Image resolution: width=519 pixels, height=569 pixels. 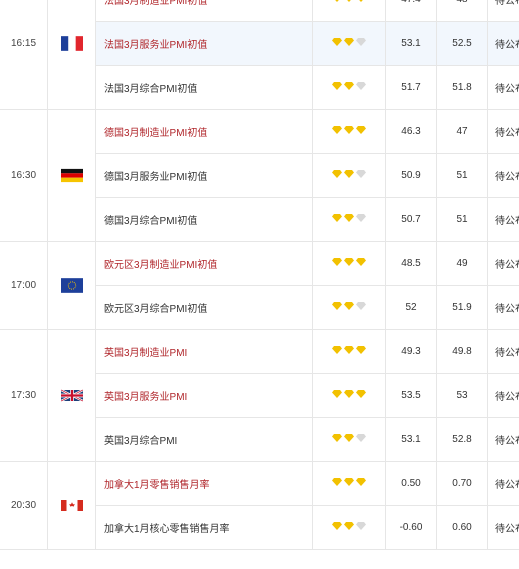 What do you see at coordinates (24, 55) in the screenshot?
I see `event-time: 16:15` at bounding box center [24, 55].